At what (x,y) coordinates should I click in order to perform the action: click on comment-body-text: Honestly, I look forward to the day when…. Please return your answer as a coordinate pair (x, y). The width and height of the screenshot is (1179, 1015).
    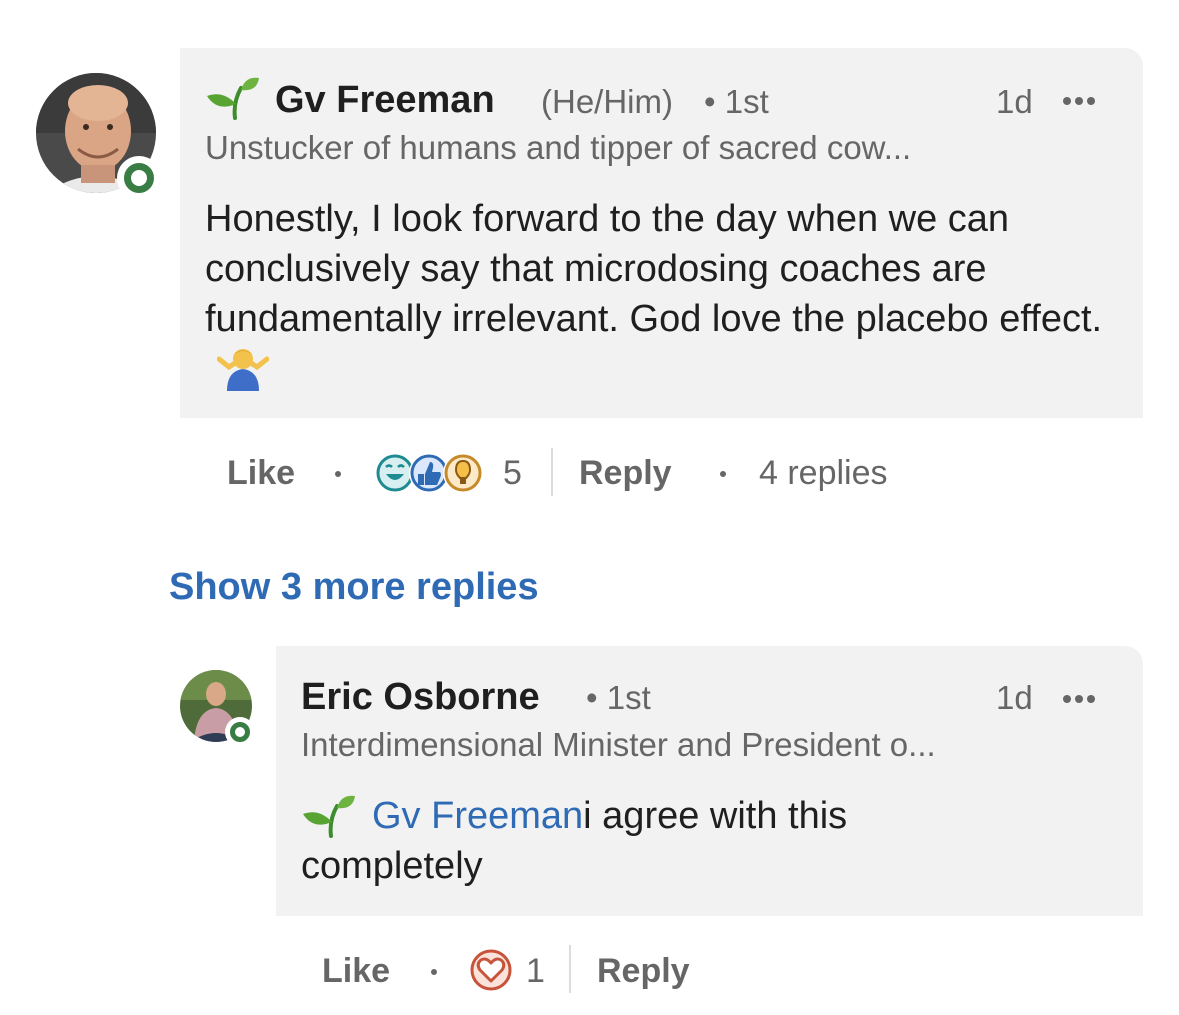
    Looking at the image, I should click on (654, 269).